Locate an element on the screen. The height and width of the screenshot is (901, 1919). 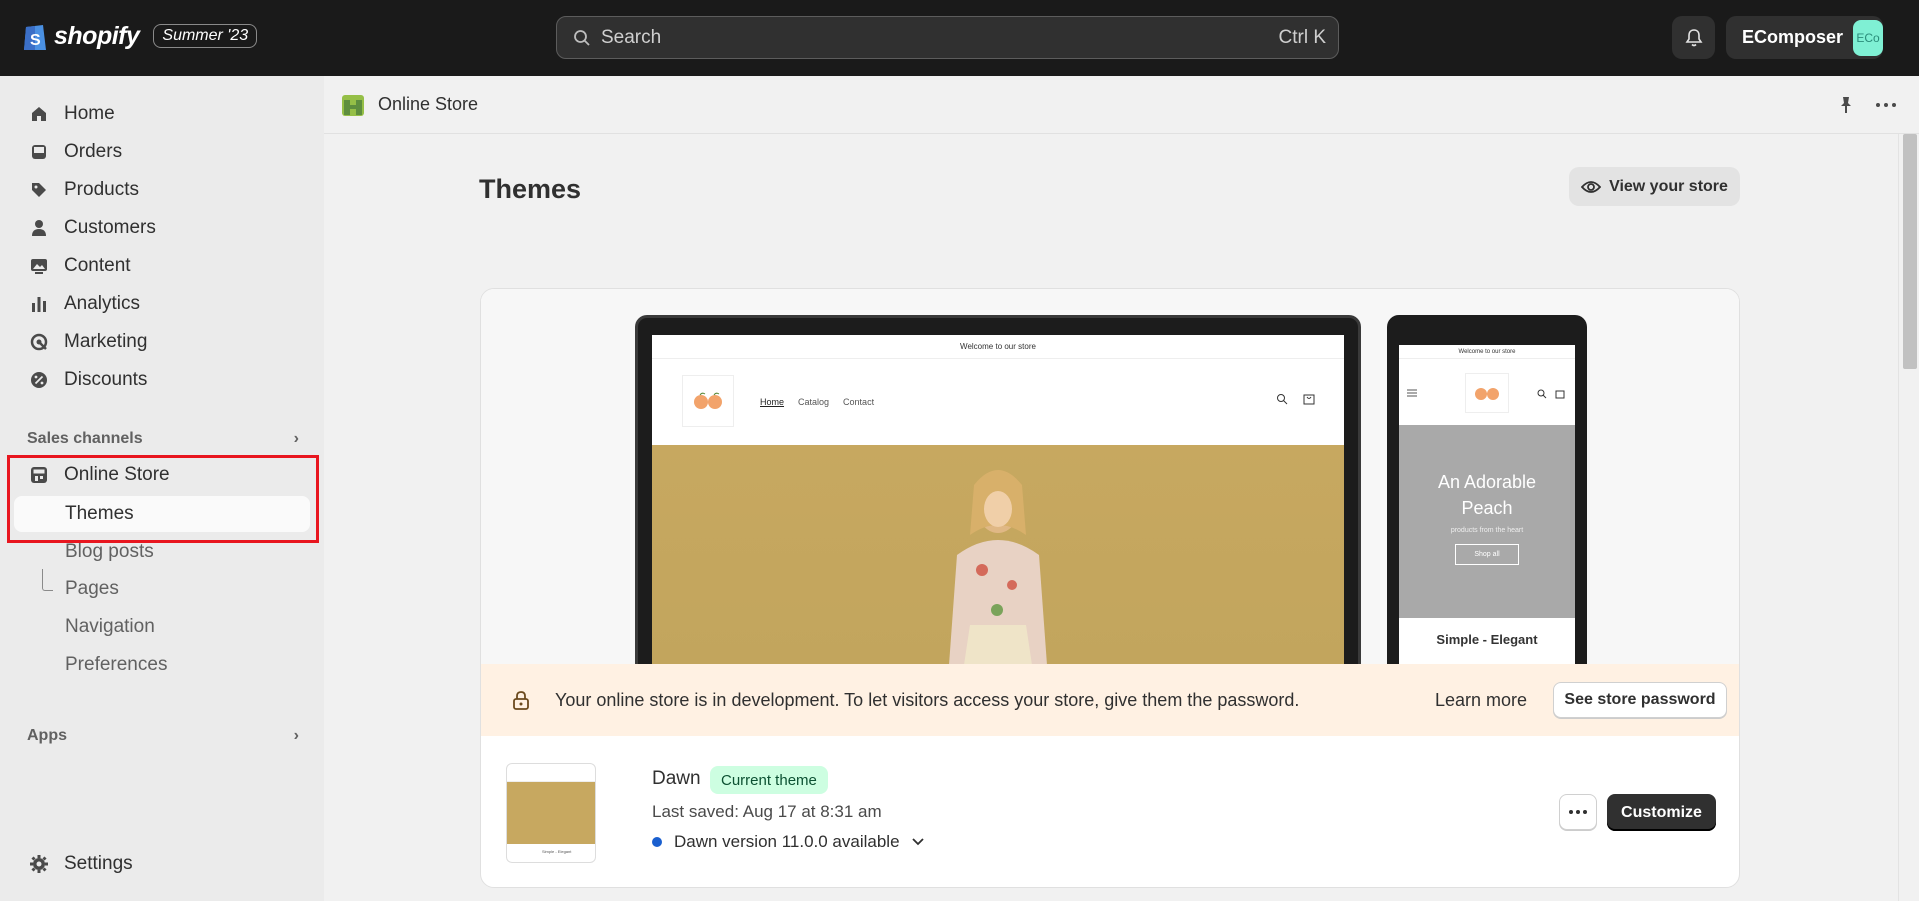
sidebar-item-blog-posts: Blog posts is located at coordinates (162, 552).